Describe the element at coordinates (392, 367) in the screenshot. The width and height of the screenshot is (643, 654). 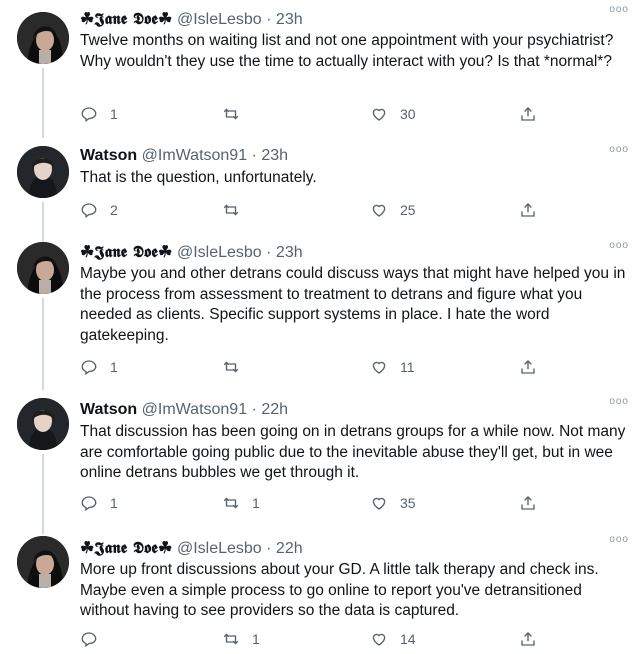
I see `like-button: 11` at that location.